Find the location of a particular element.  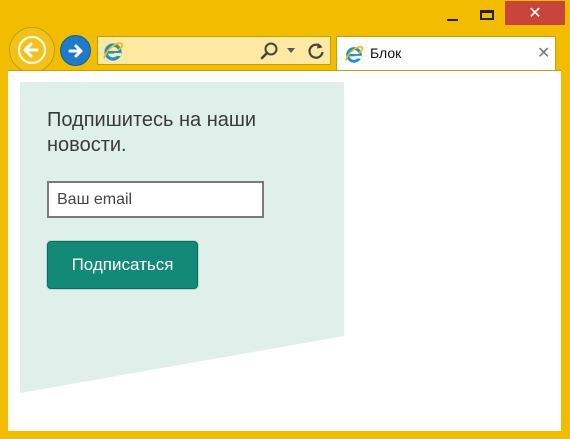

back-button is located at coordinates (32, 50).